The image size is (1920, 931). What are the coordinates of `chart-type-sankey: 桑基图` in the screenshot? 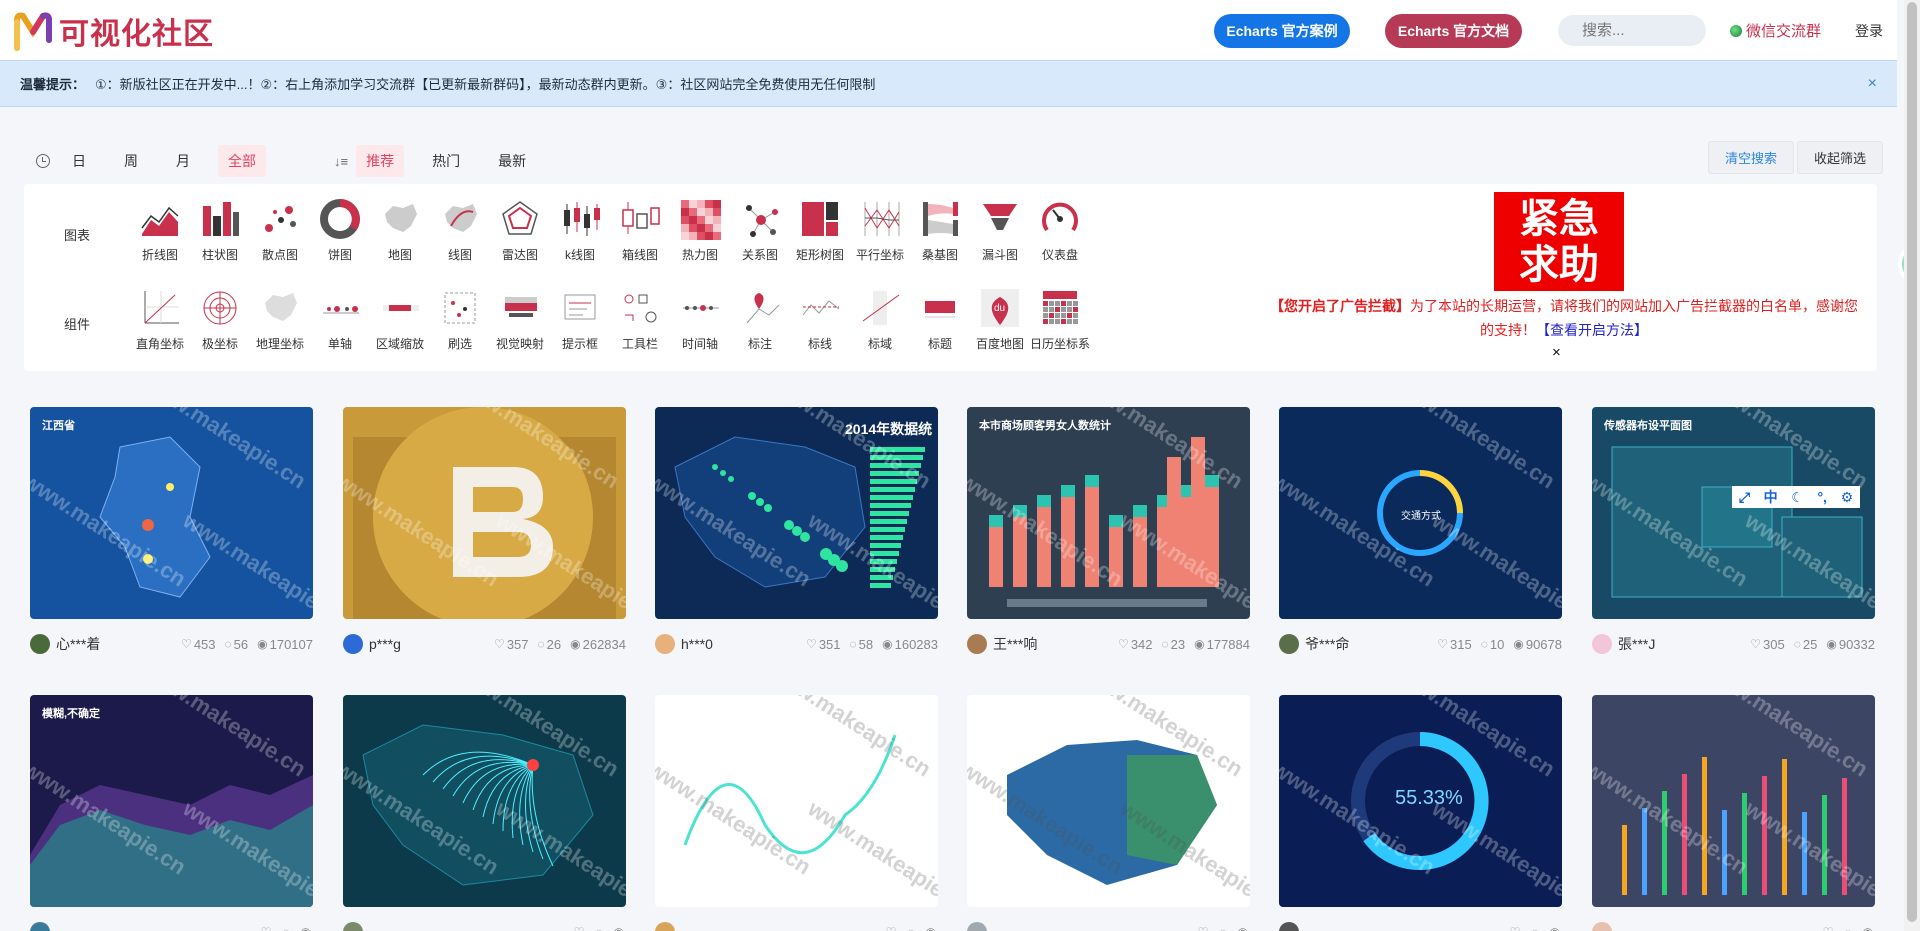 It's located at (940, 230).